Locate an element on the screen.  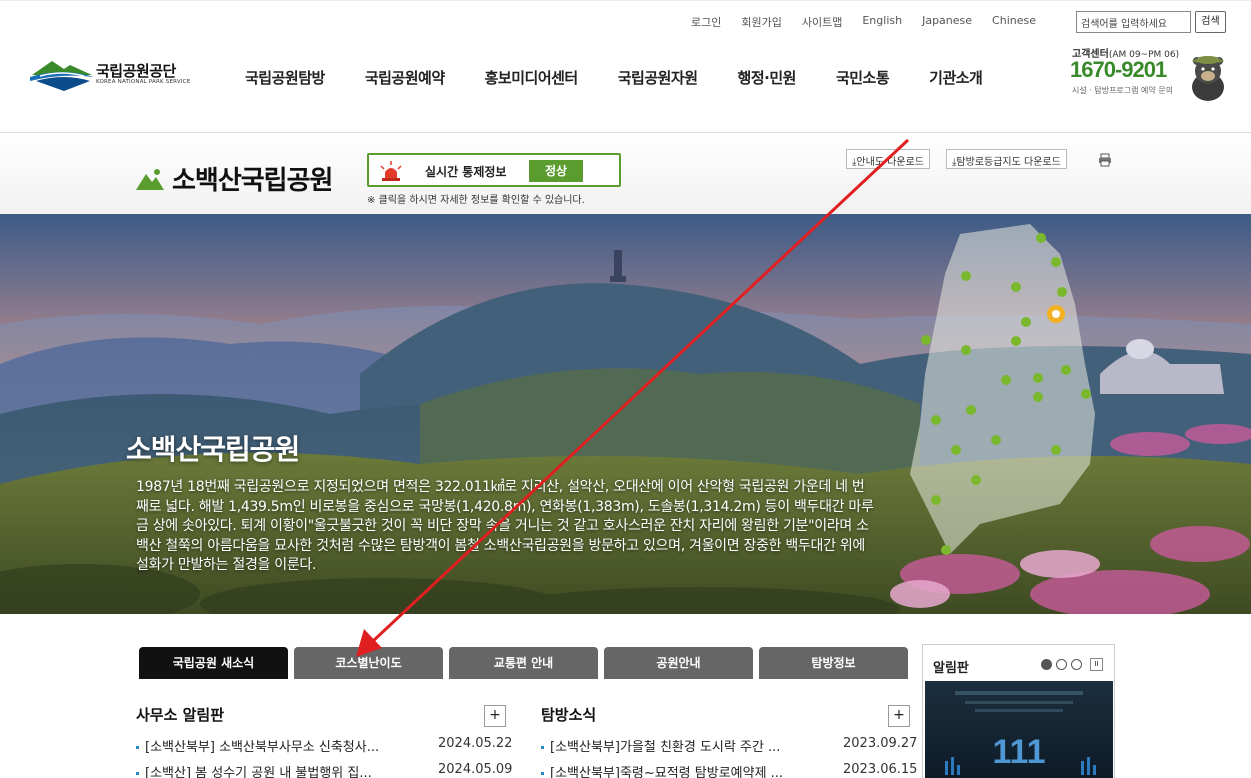
list-item-date: 2024.05.22 is located at coordinates (475, 743).